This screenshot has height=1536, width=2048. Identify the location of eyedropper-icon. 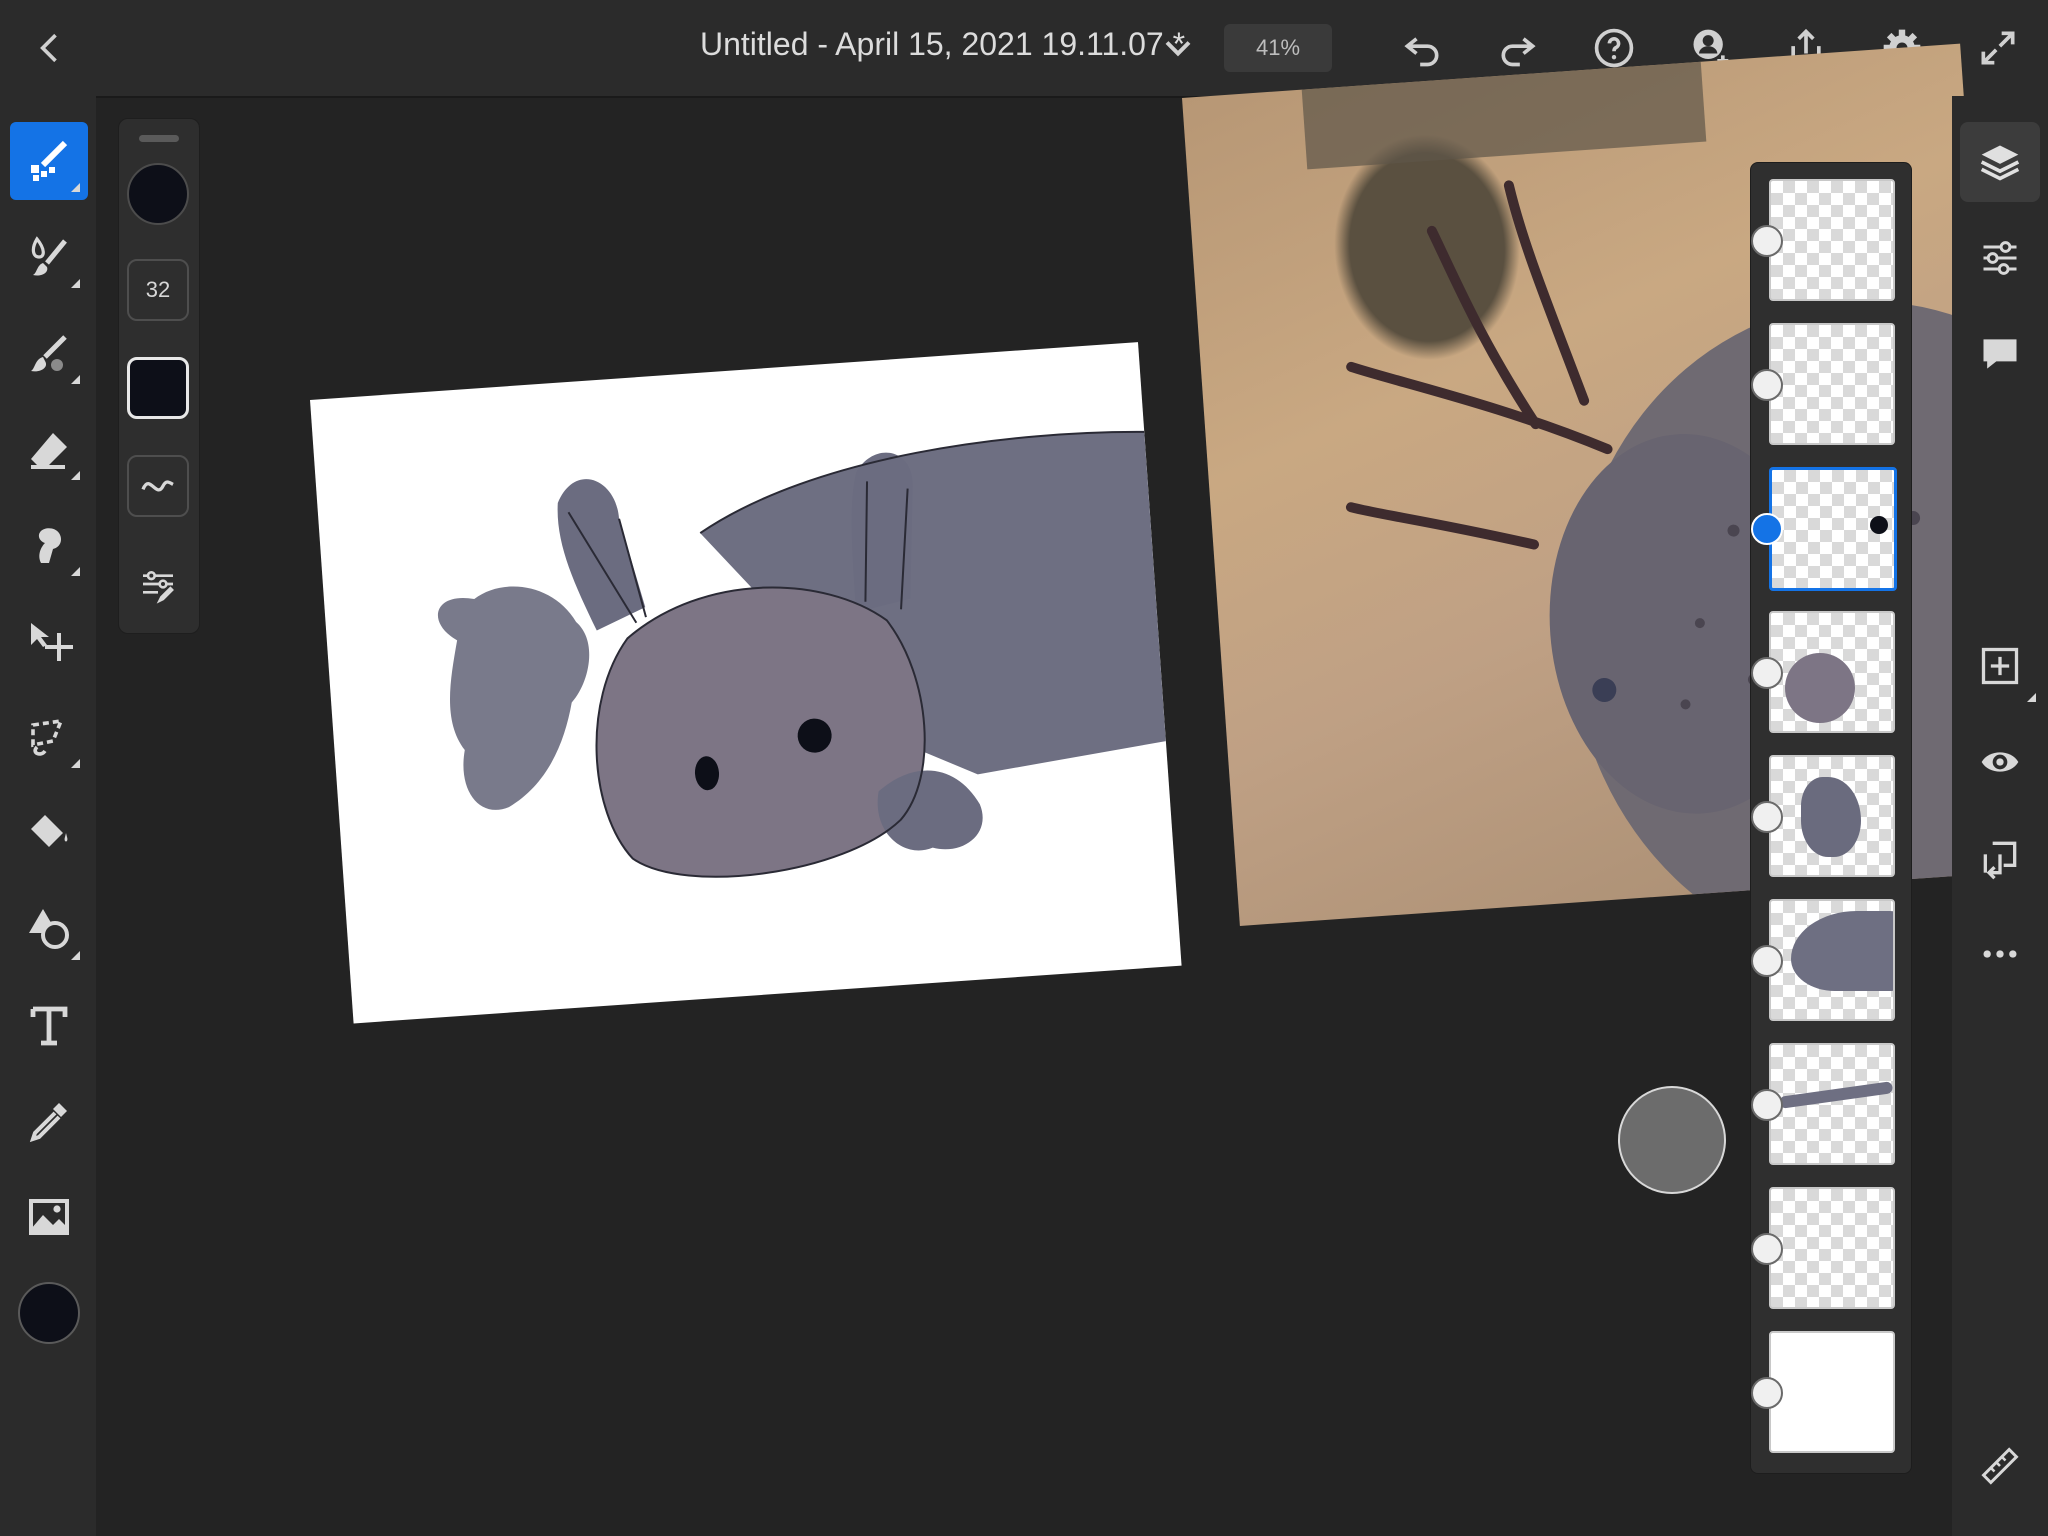
(49, 1121).